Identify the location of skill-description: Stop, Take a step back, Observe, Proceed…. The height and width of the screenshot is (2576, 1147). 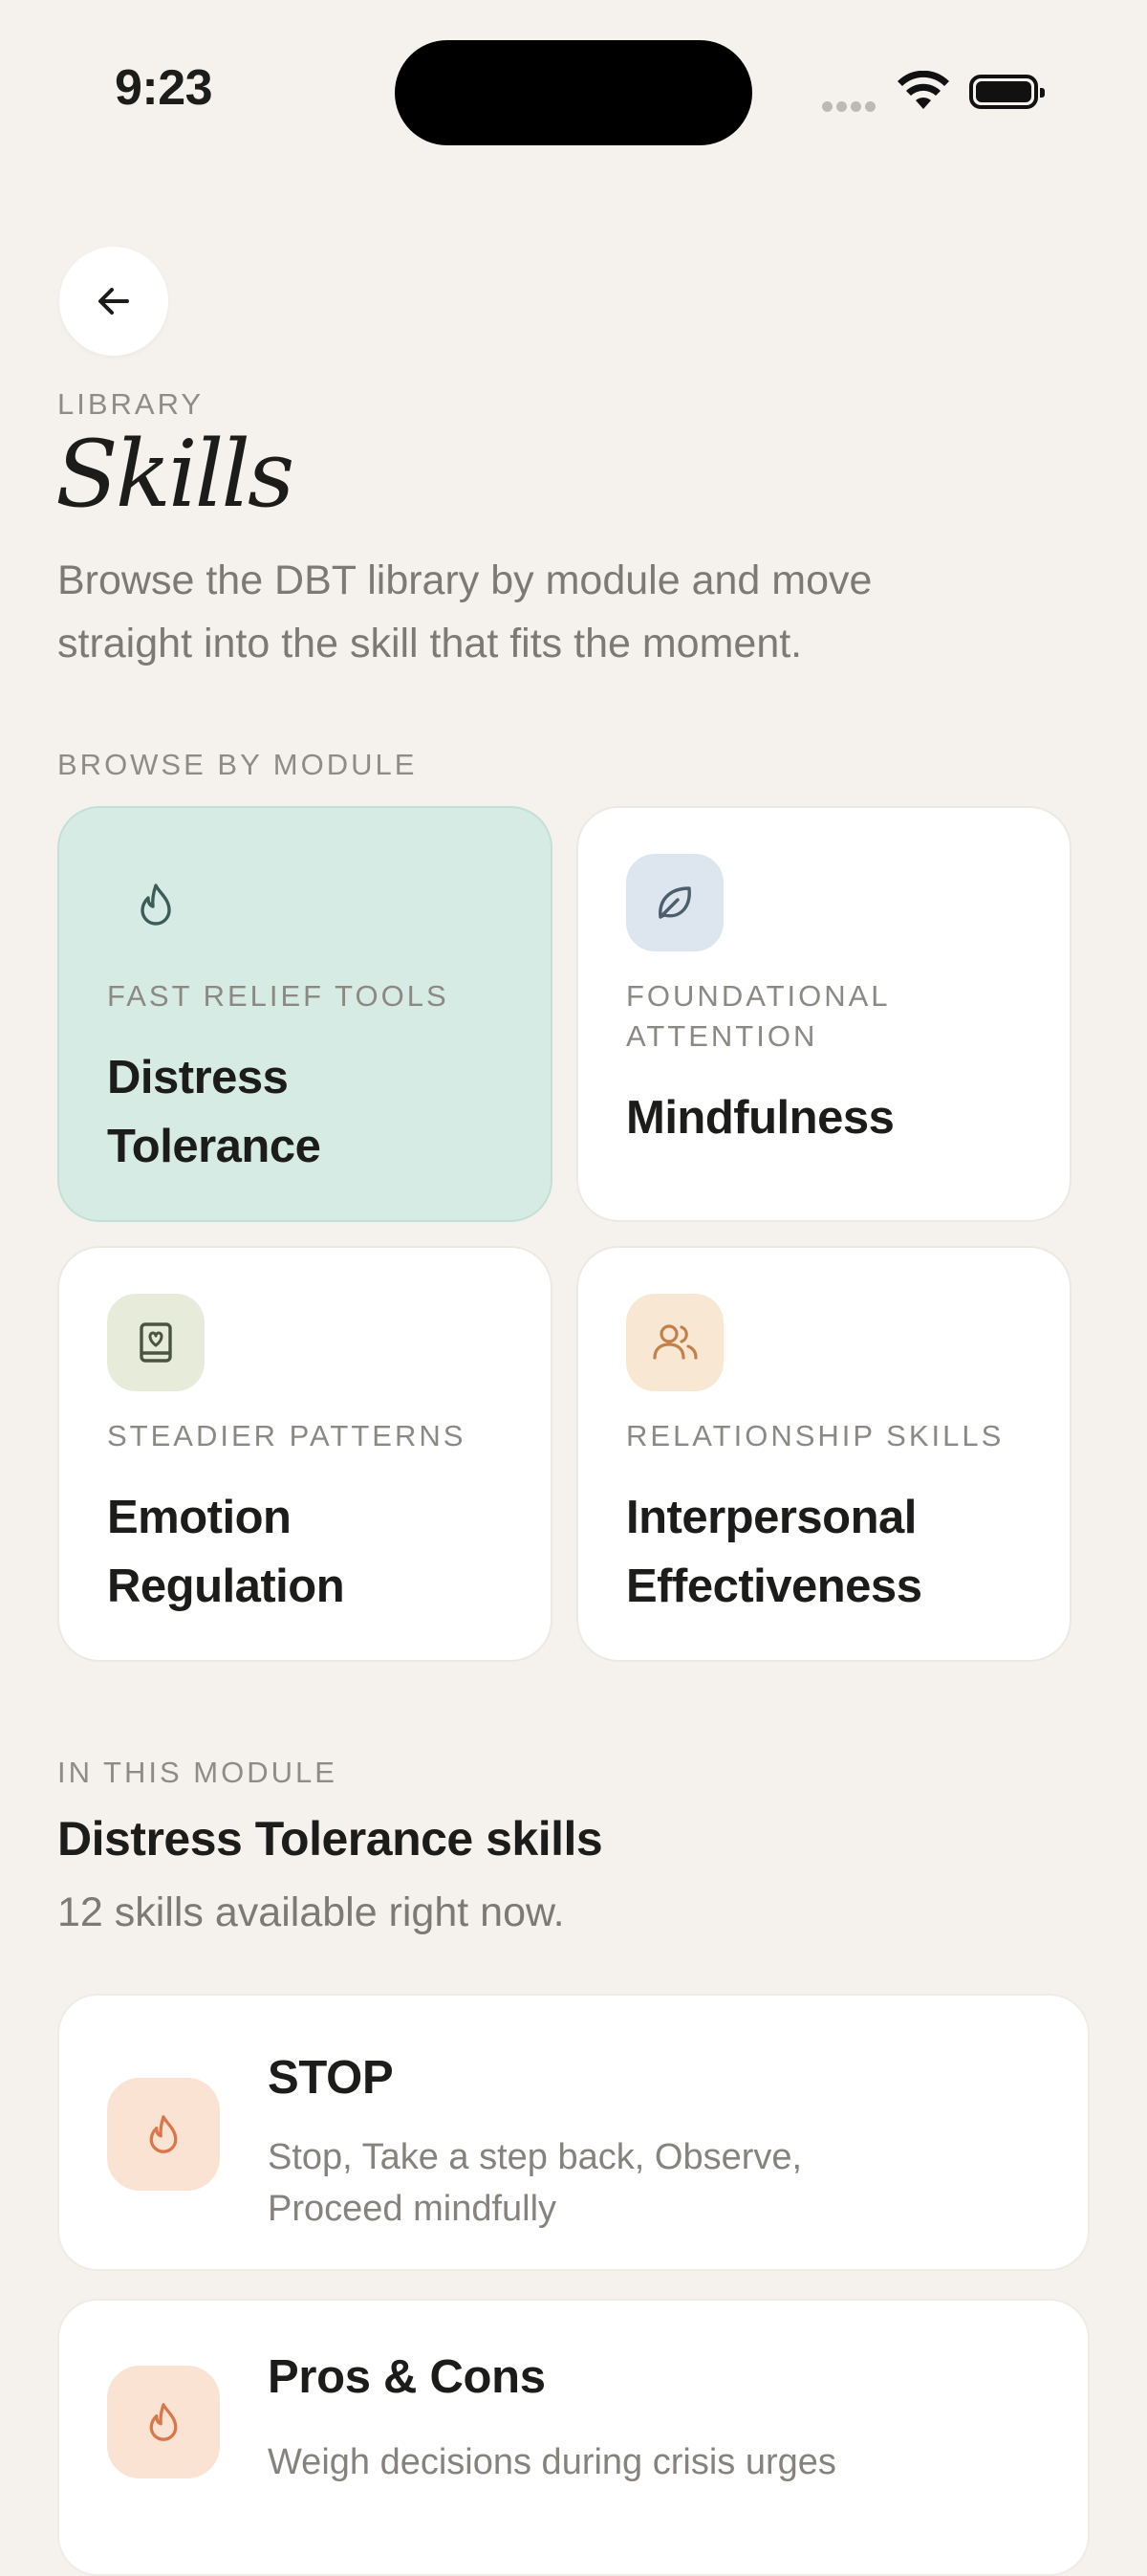
(535, 2183).